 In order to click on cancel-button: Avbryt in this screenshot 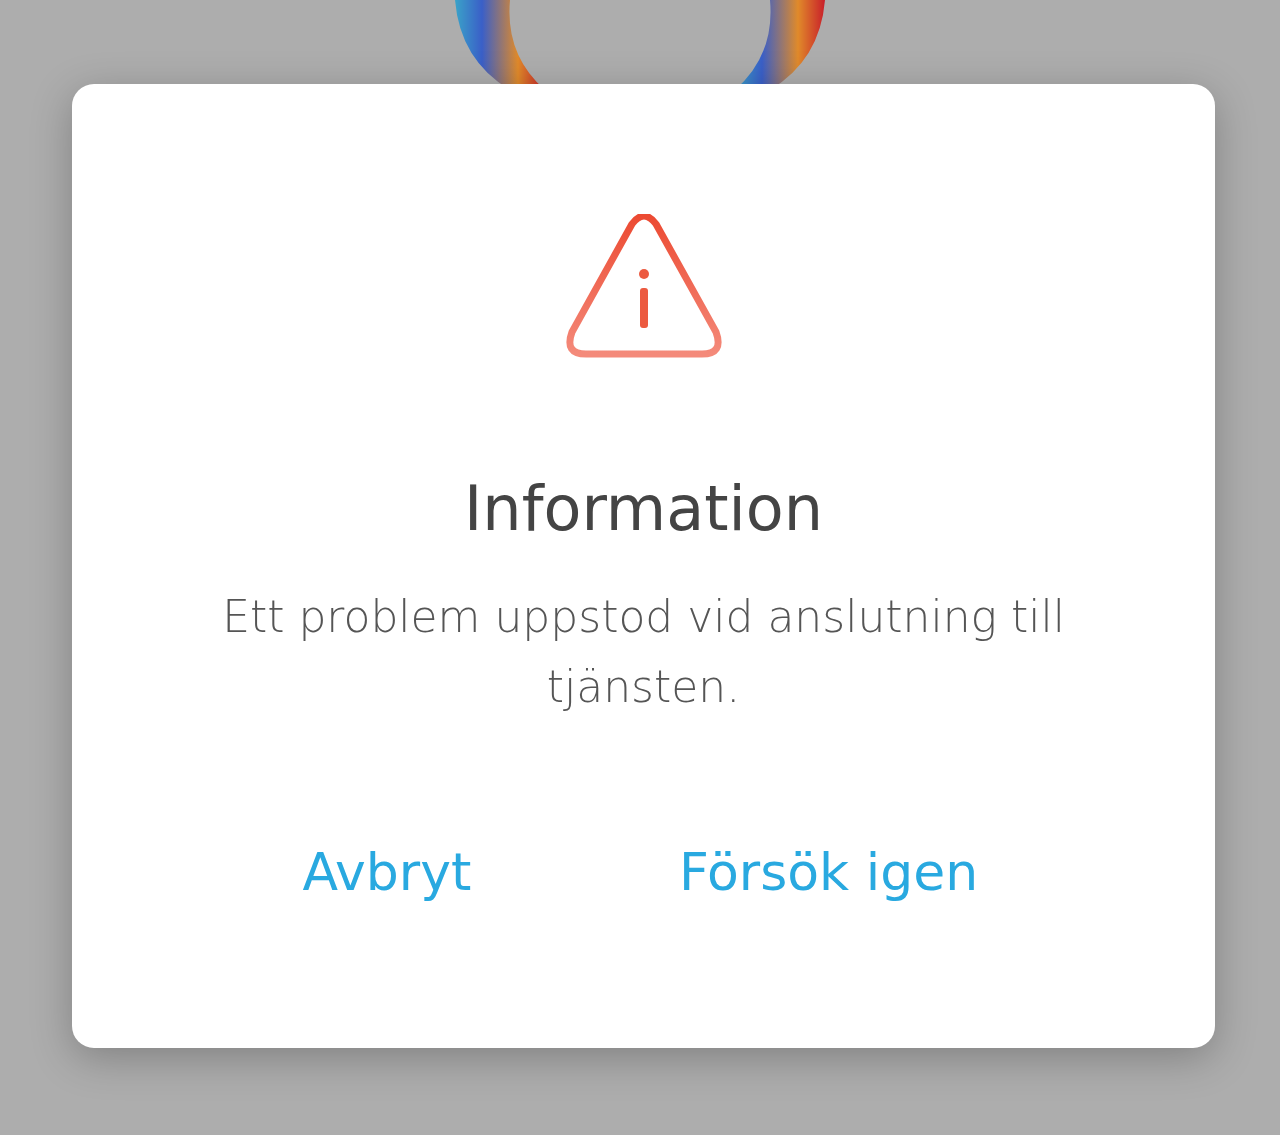, I will do `click(332, 872)`.